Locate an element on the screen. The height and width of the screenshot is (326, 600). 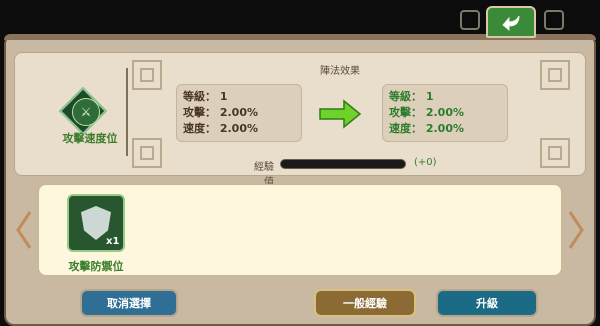
effect-title: 陣法效果 is located at coordinates (340, 71).